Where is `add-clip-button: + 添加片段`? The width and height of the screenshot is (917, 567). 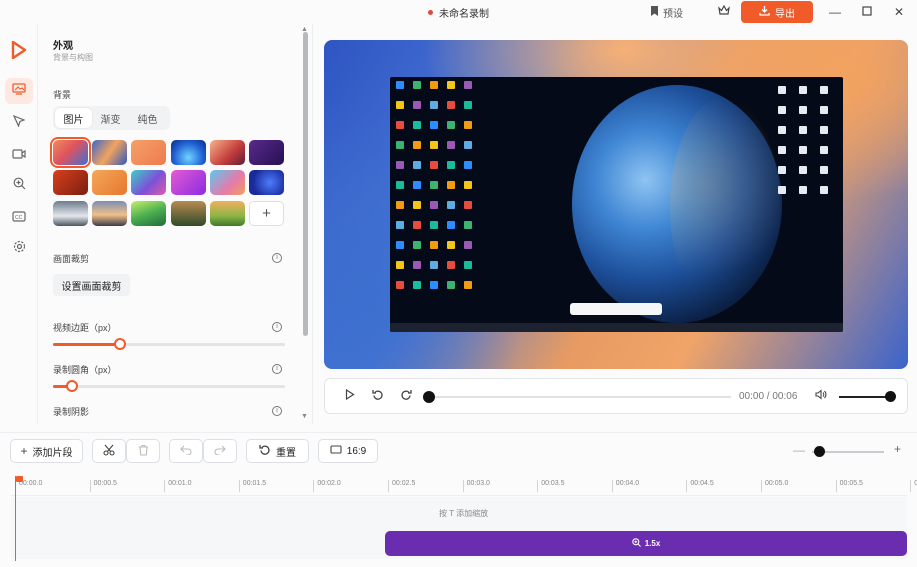
add-clip-button: + 添加片段 is located at coordinates (46, 451).